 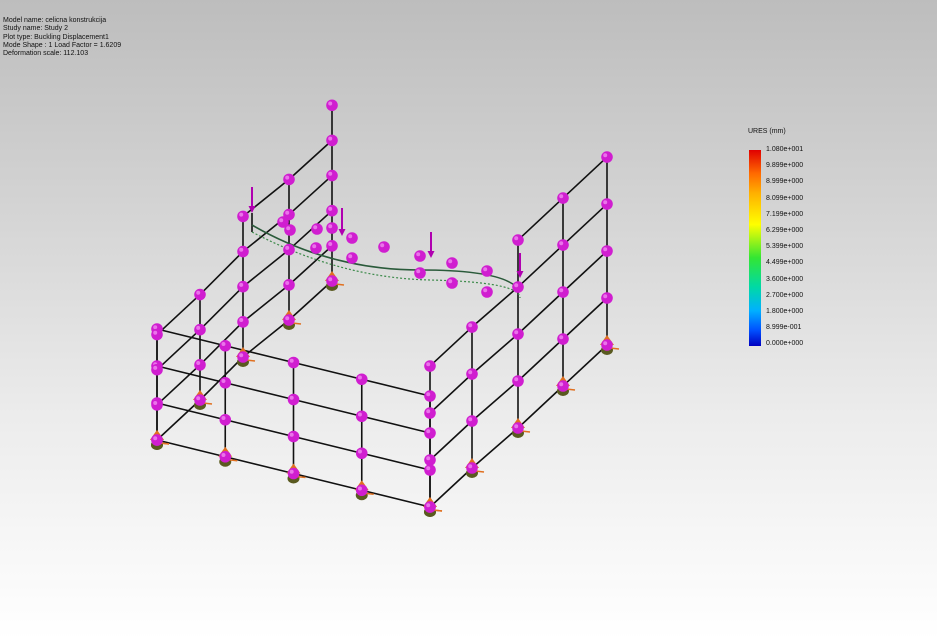 What do you see at coordinates (785, 344) in the screenshot?
I see `legend-value: 0.000e+000` at bounding box center [785, 344].